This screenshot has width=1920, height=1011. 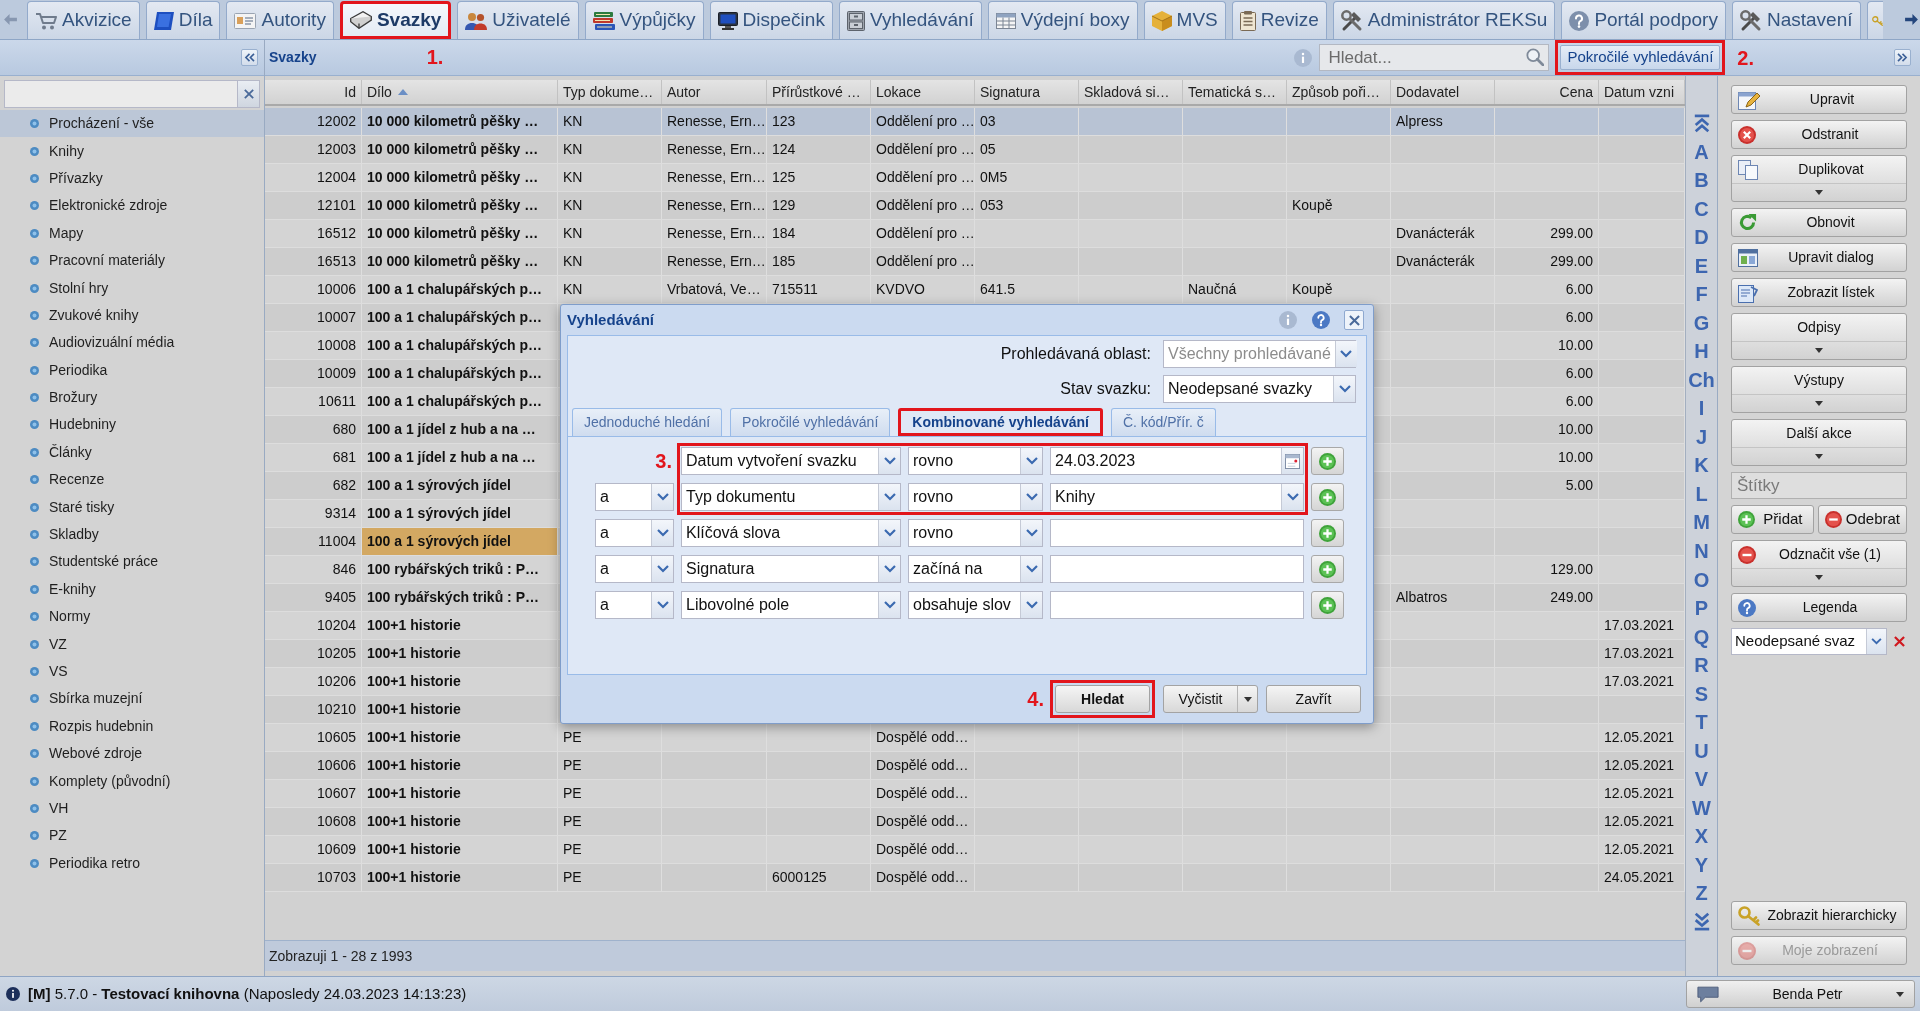 I want to click on table-cell: 05, so click(x=1027, y=149).